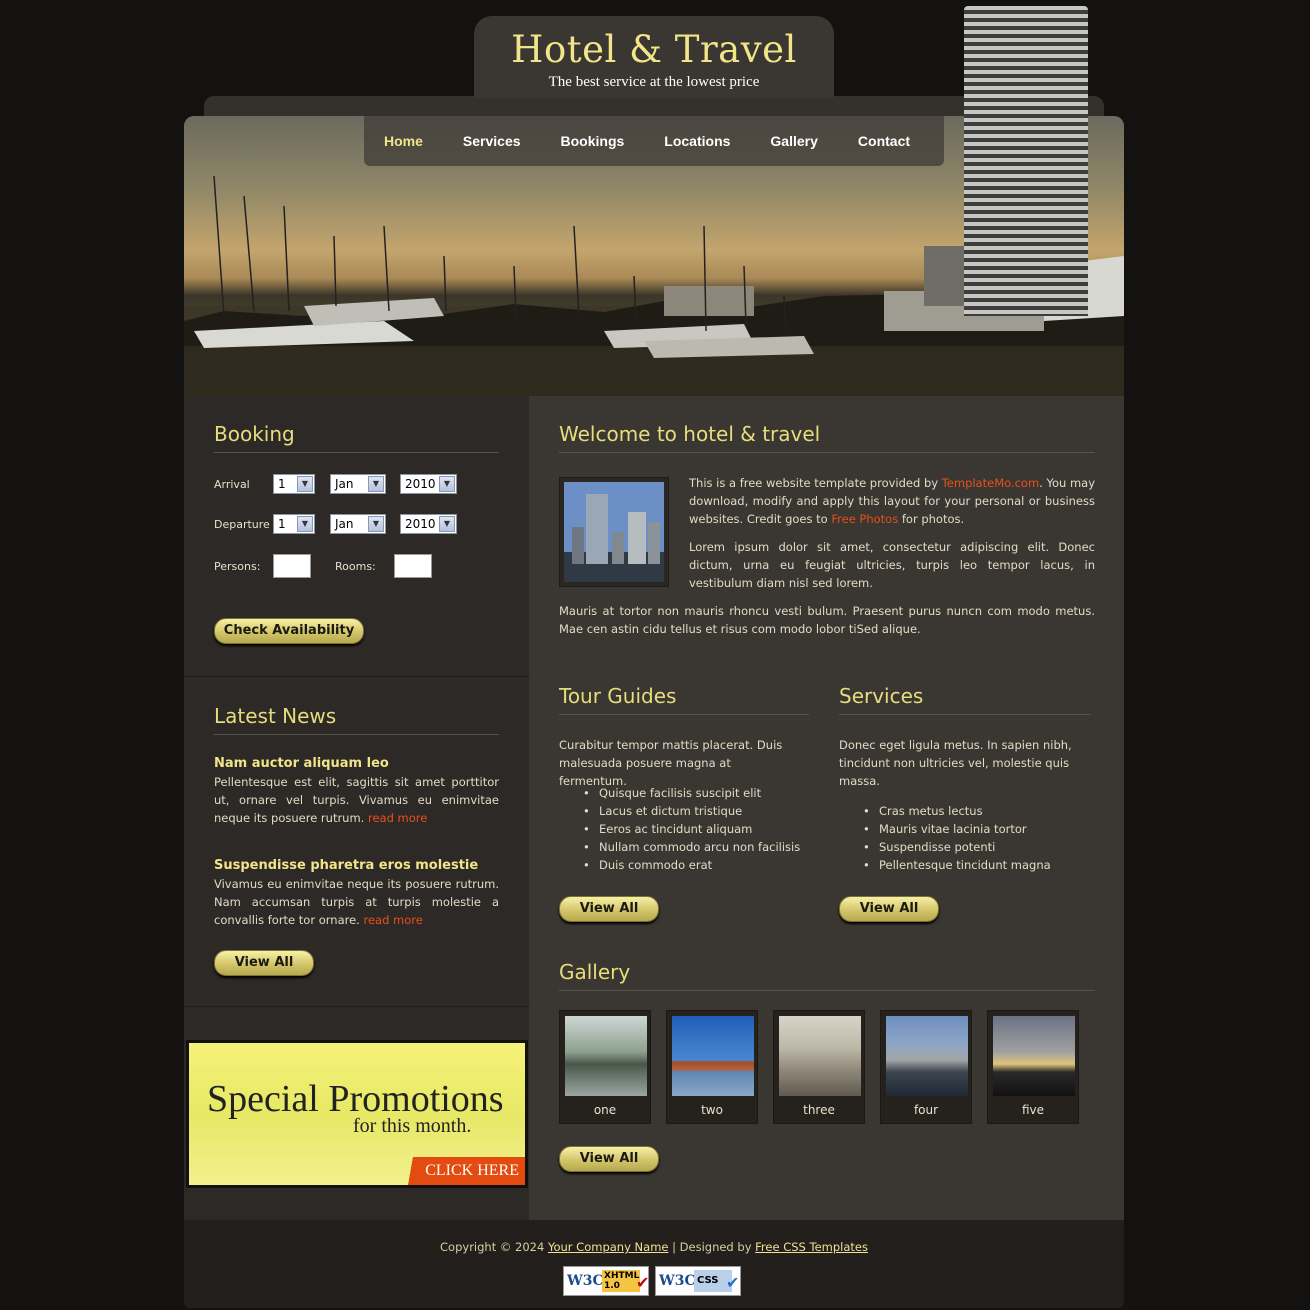 Image resolution: width=1310 pixels, height=1310 pixels. I want to click on departure-label: Departure, so click(242, 524).